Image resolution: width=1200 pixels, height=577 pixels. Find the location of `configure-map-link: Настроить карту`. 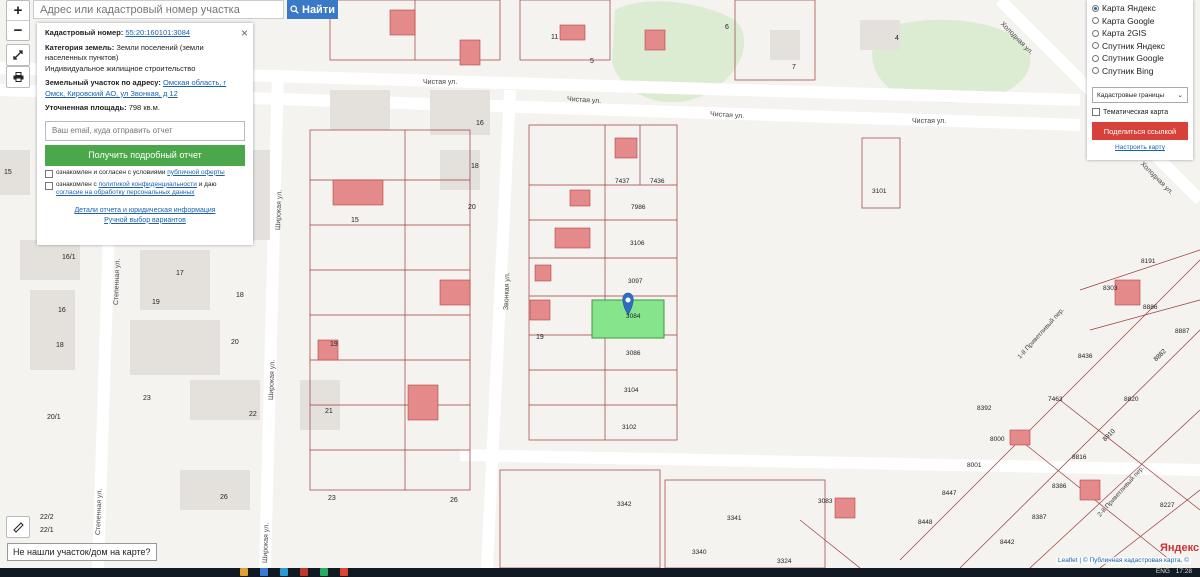

configure-map-link: Настроить карту is located at coordinates (1140, 147).